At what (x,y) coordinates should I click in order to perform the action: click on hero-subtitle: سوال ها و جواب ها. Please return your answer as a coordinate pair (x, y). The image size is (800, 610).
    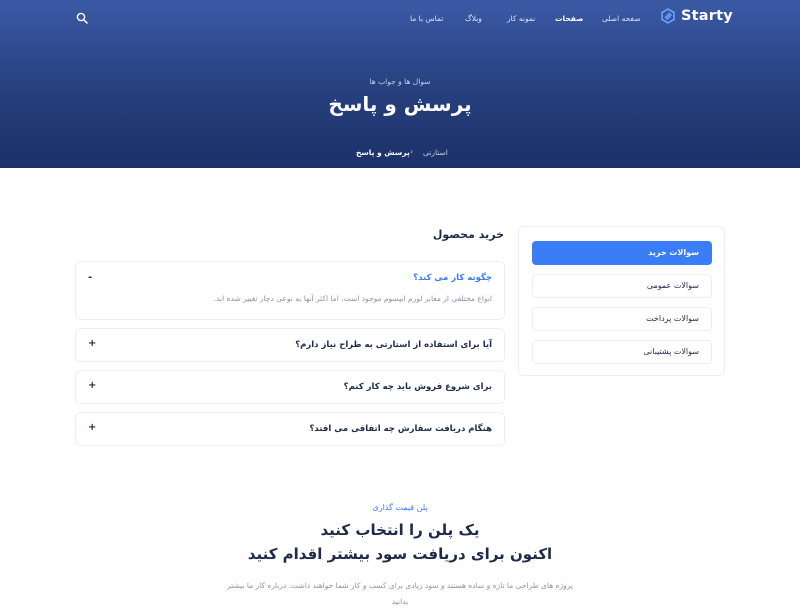
    Looking at the image, I should click on (400, 81).